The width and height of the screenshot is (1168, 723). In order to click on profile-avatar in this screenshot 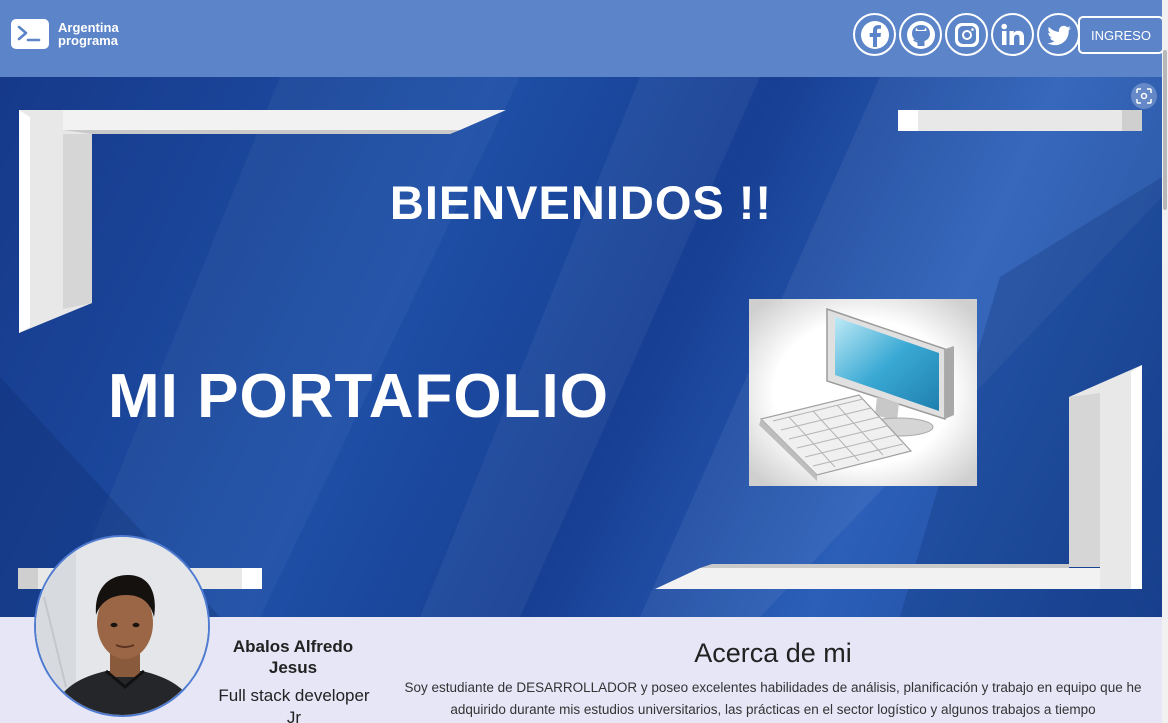, I will do `click(122, 626)`.